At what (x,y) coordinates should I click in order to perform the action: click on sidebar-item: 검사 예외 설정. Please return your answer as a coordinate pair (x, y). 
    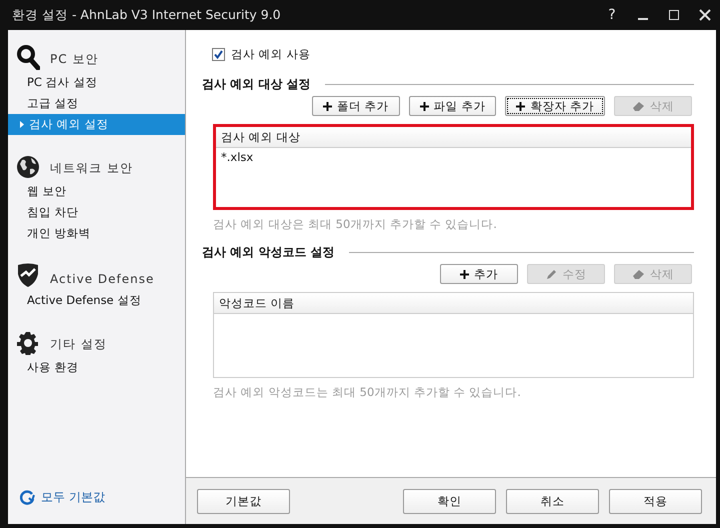
    Looking at the image, I should click on (96, 124).